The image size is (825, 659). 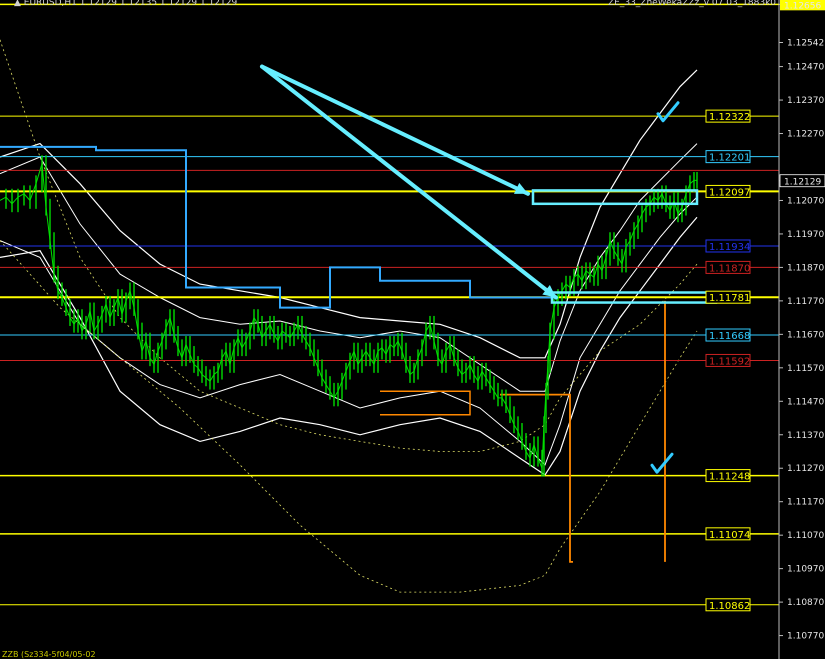 I want to click on axis-tick-label: 1.11870, so click(x=805, y=268).